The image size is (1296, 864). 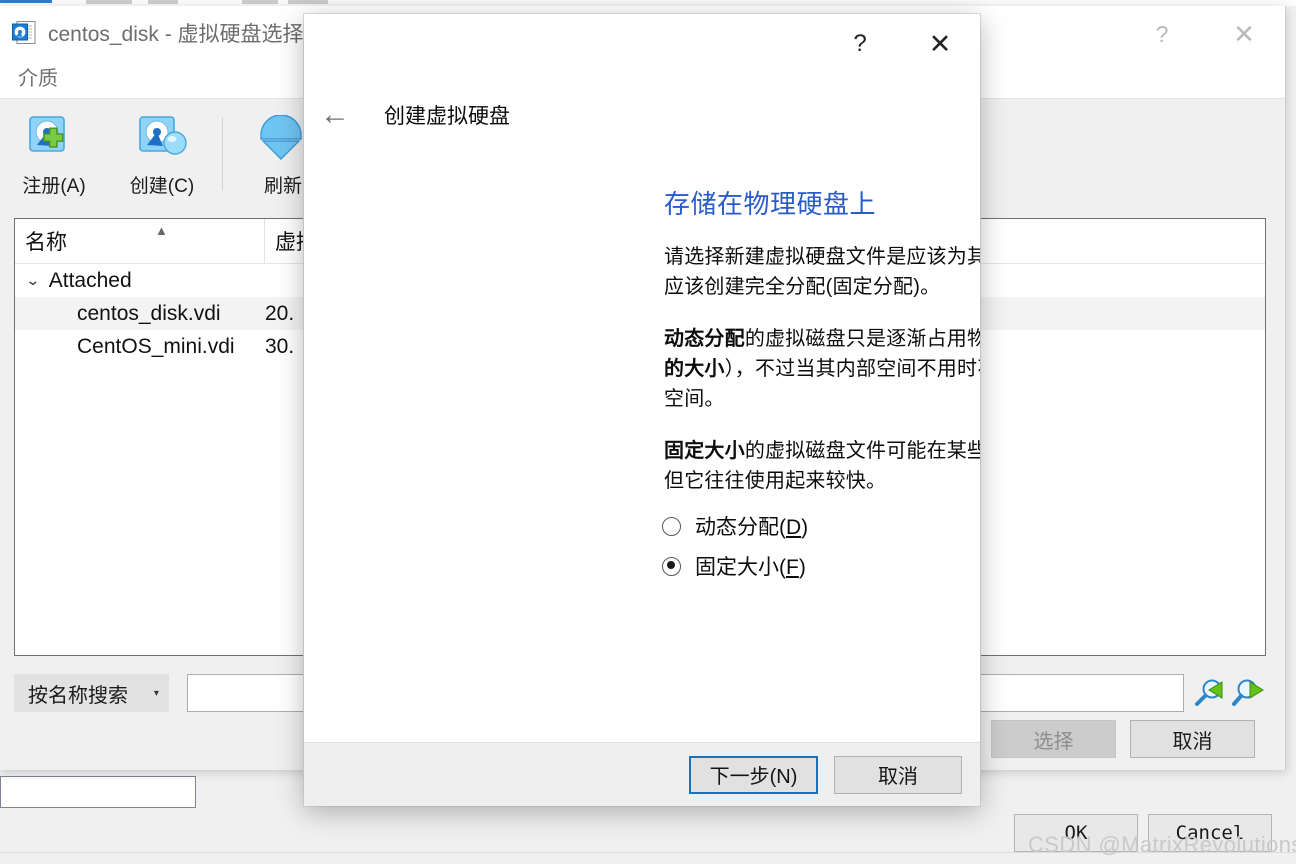 I want to click on selector-subtitle: 介质, so click(x=38, y=79).